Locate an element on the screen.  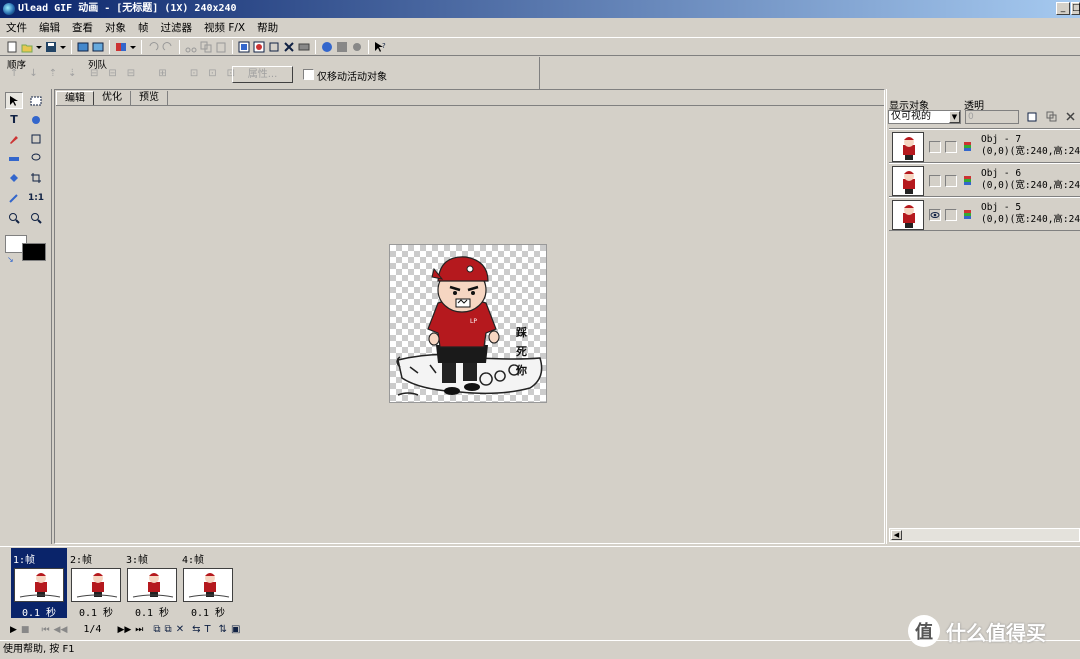
actual-size-icon: 1:1 is located at coordinates (36, 197).